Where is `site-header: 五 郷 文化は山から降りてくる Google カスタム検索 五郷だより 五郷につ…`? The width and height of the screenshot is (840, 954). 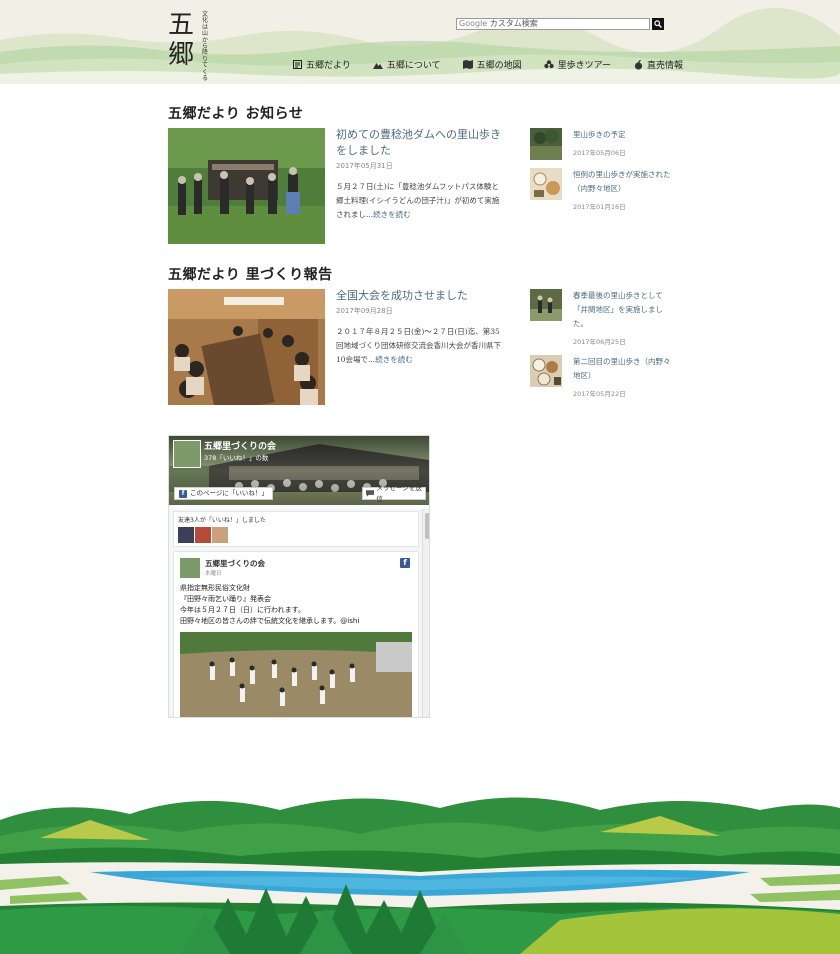
site-header: 五 郷 文化は山から降りてくる Google カスタム検索 五郷だより 五郷につ… is located at coordinates (420, 42).